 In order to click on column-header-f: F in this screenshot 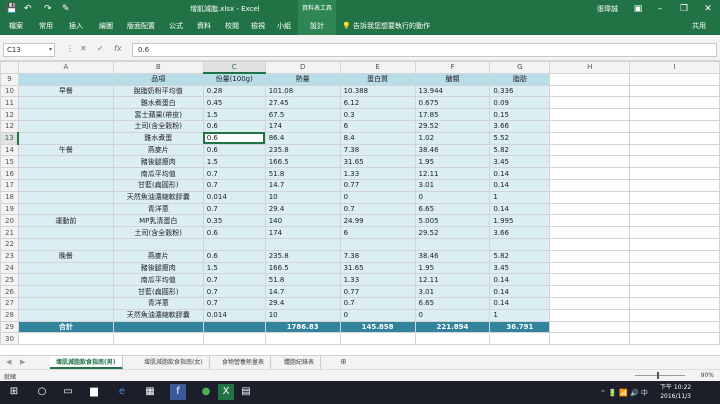, I will do `click(452, 67)`.